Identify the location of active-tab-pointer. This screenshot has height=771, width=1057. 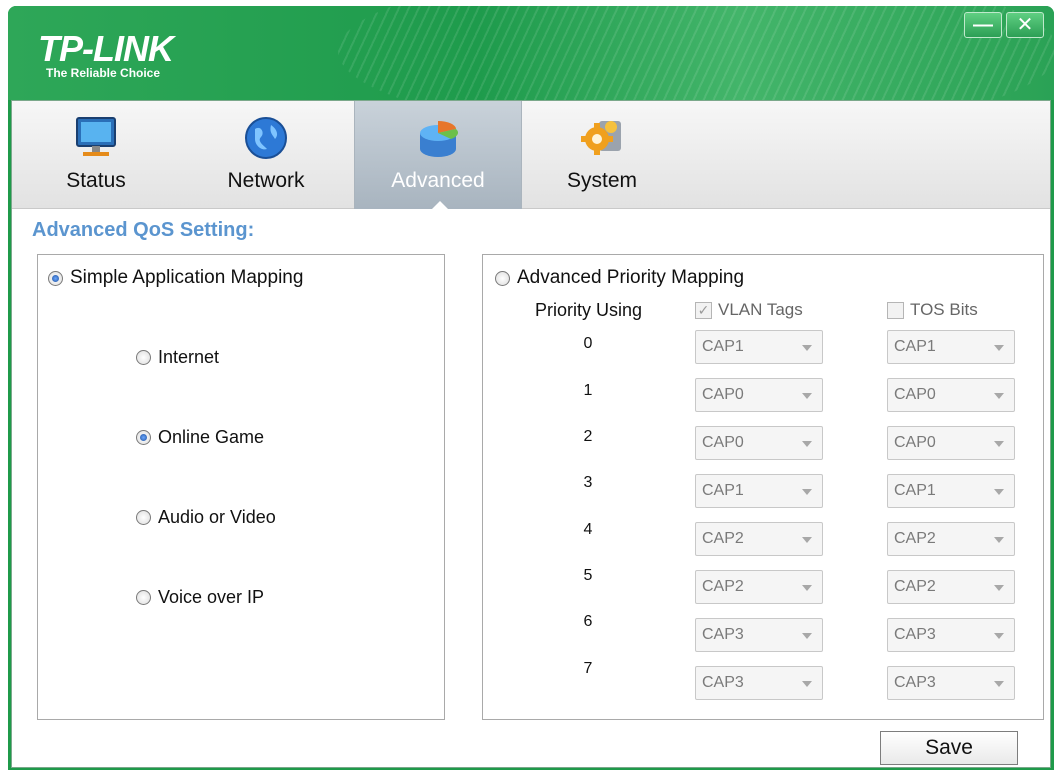
(440, 205).